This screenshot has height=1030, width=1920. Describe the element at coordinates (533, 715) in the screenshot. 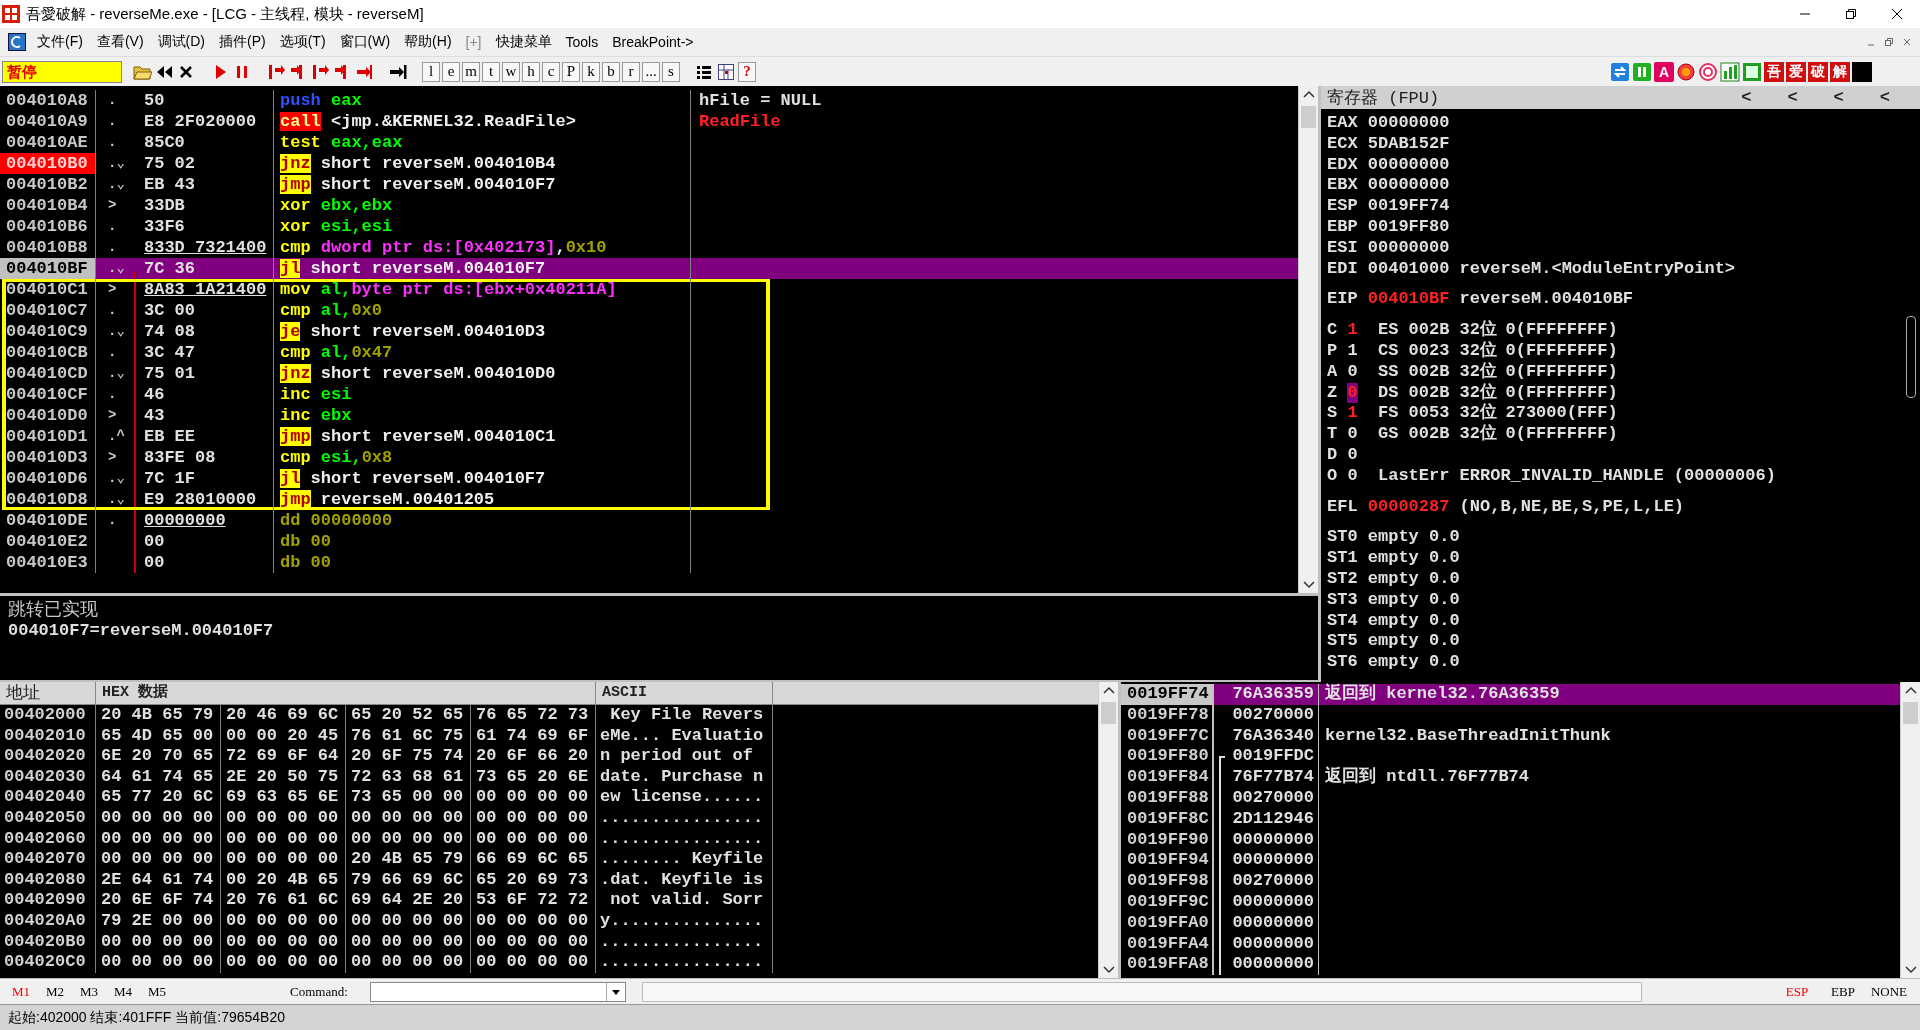

I see `hex-cell: 76 65 72 73` at that location.